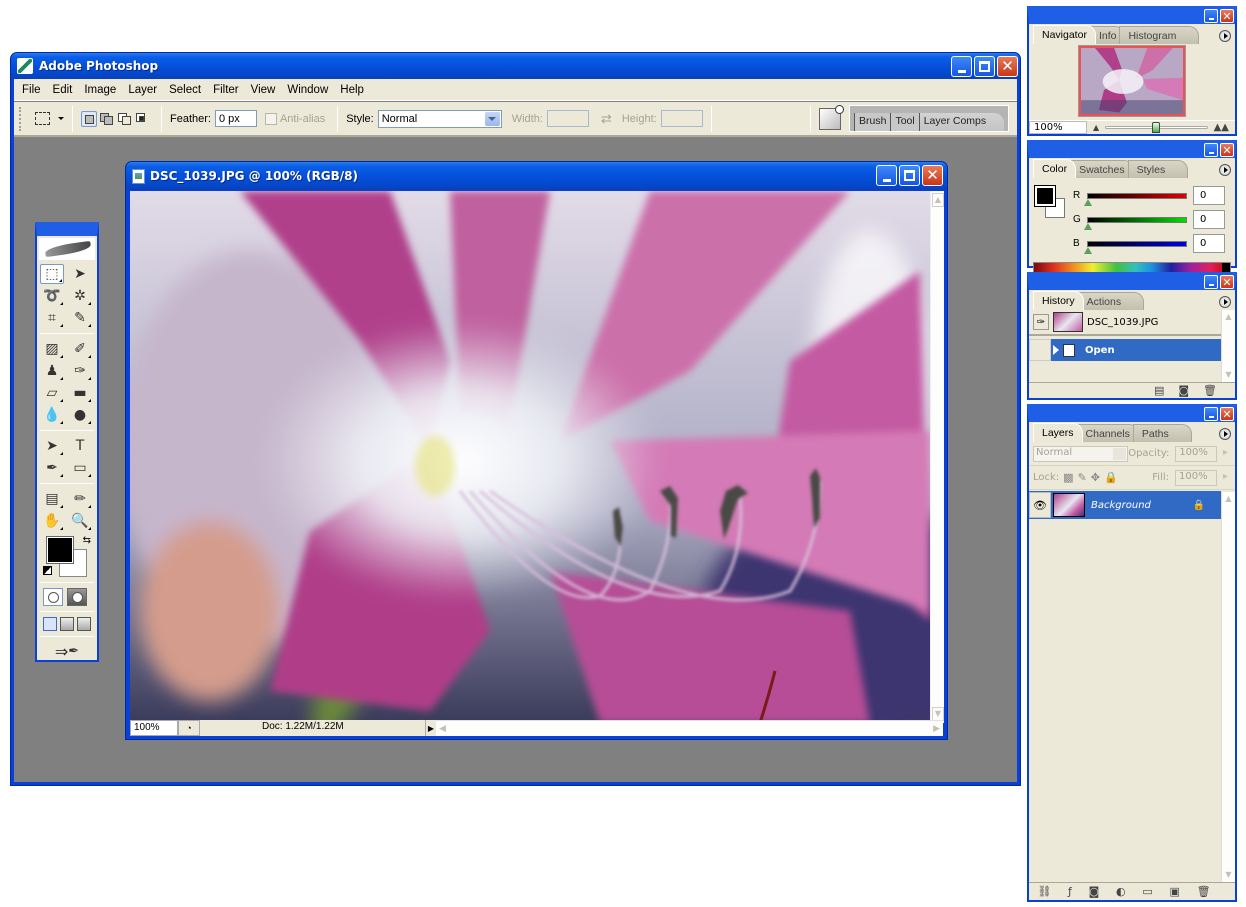 The height and width of the screenshot is (907, 1246). Describe the element at coordinates (936, 728) in the screenshot. I see `scroll-right-arrow-icon: ▶` at that location.